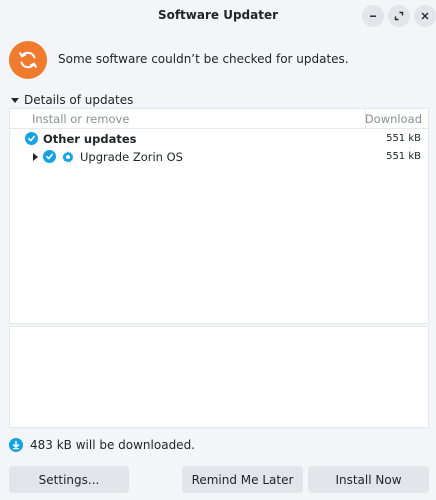 This screenshot has height=500, width=436. Describe the element at coordinates (219, 139) in the screenshot. I see `update-group-row: Other updates 551 kB` at that location.